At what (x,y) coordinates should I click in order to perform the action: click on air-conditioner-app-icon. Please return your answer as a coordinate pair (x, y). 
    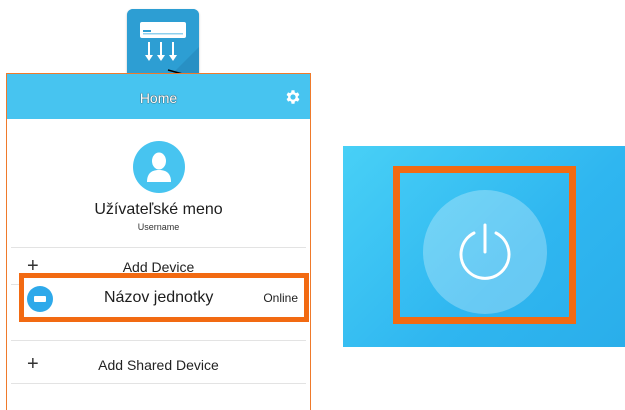
    Looking at the image, I should click on (163, 44).